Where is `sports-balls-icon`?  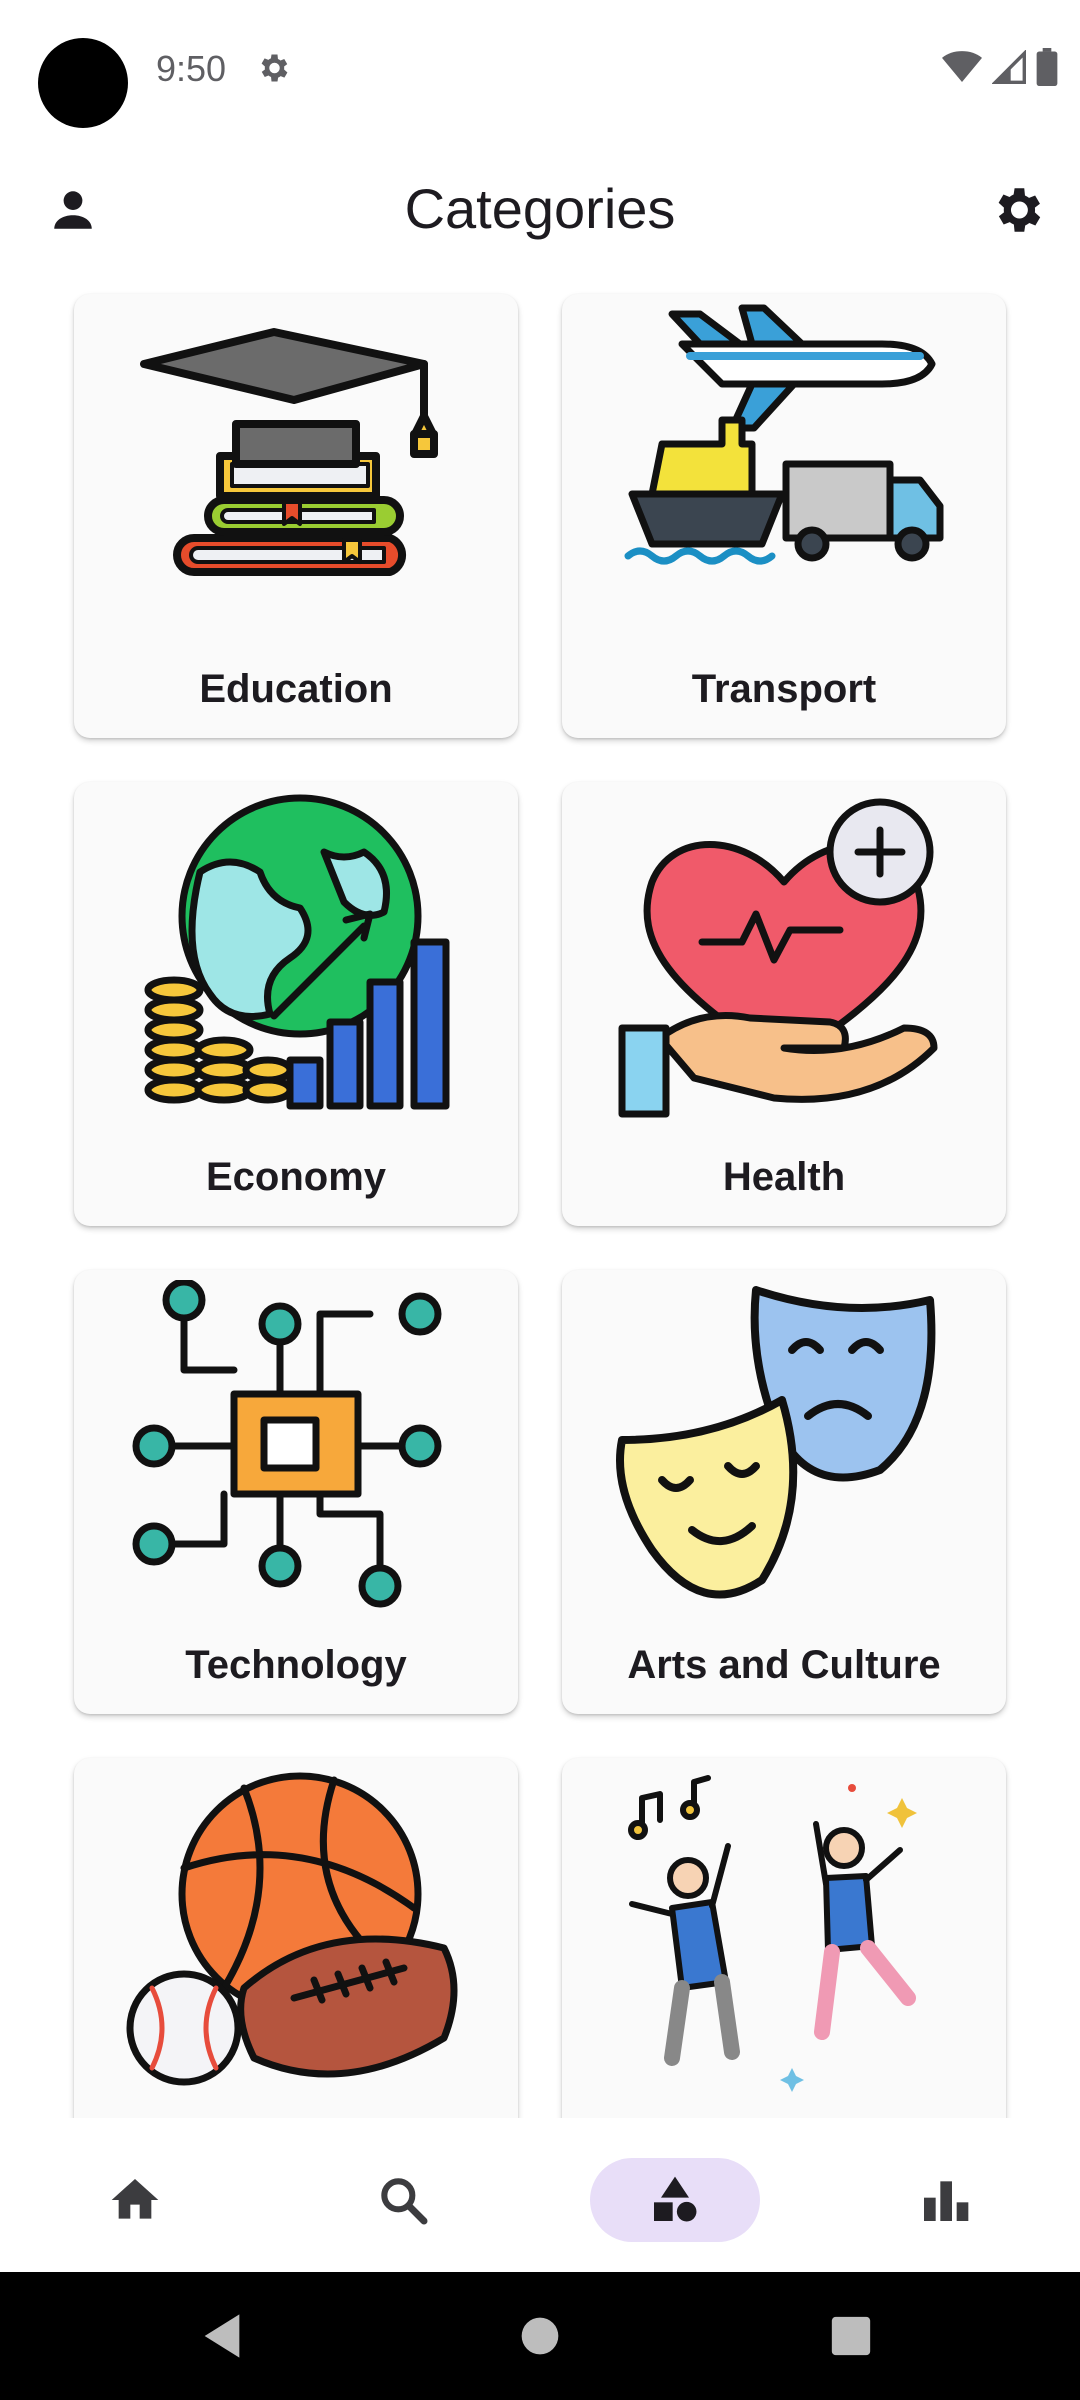 sports-balls-icon is located at coordinates (292, 1929).